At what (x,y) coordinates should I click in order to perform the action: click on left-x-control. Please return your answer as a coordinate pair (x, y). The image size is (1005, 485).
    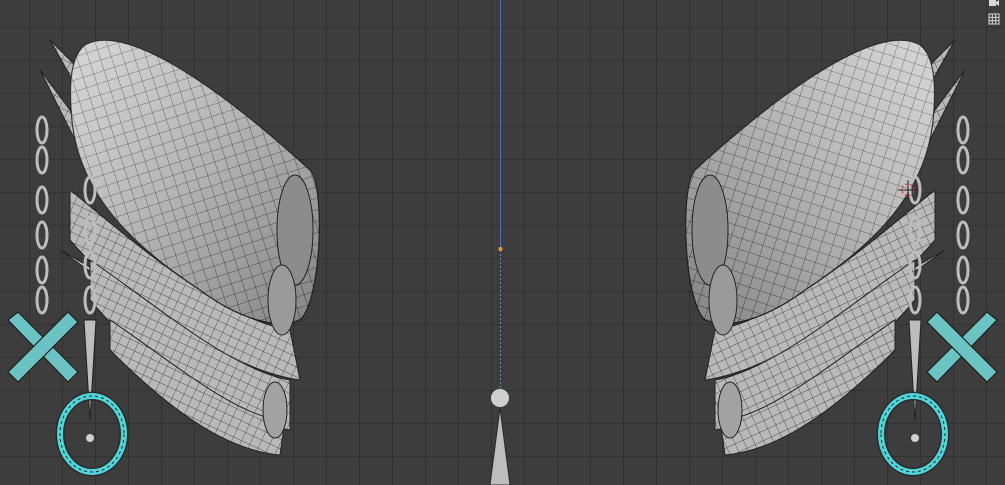
    Looking at the image, I should click on (43, 347).